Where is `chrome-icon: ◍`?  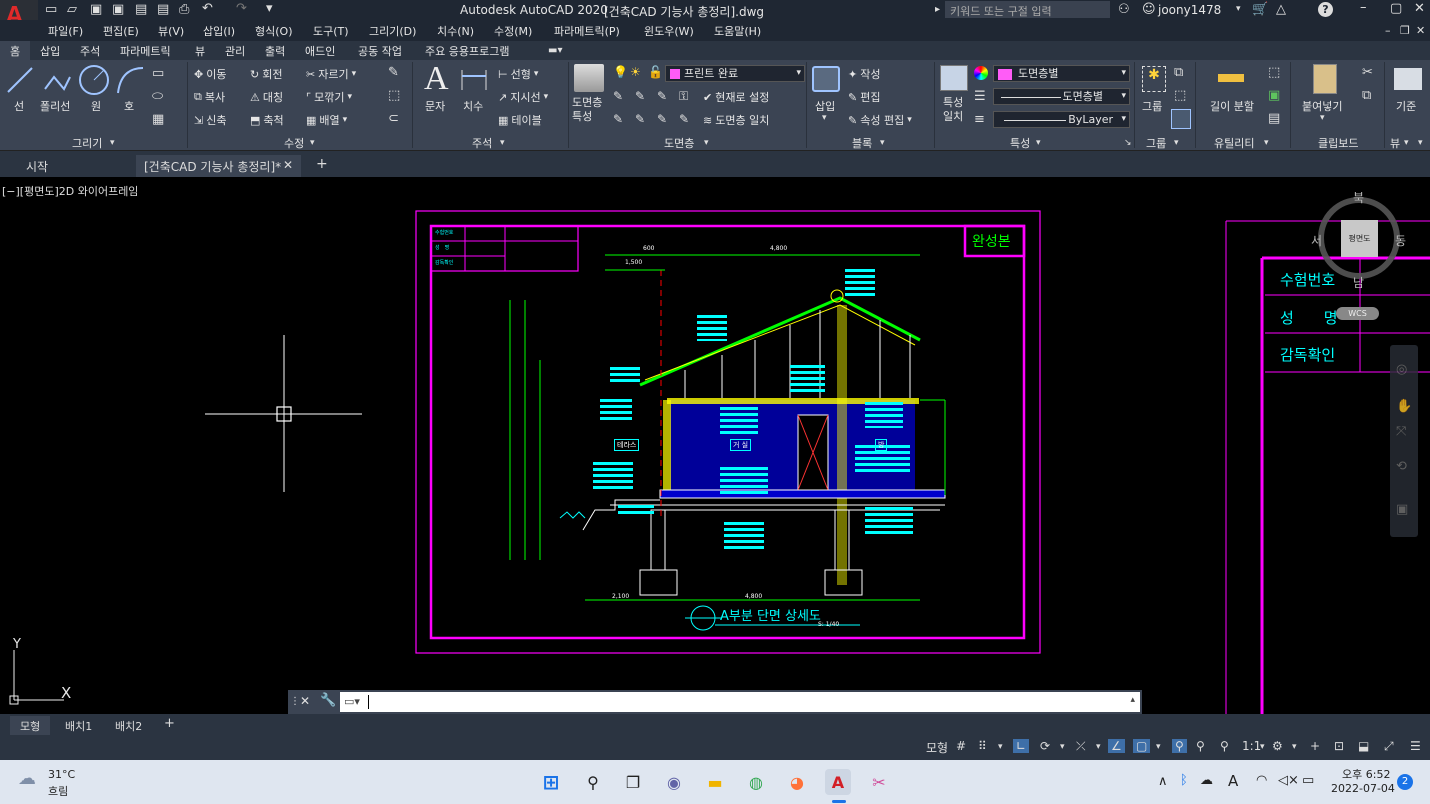
chrome-icon: ◍ is located at coordinates (756, 782).